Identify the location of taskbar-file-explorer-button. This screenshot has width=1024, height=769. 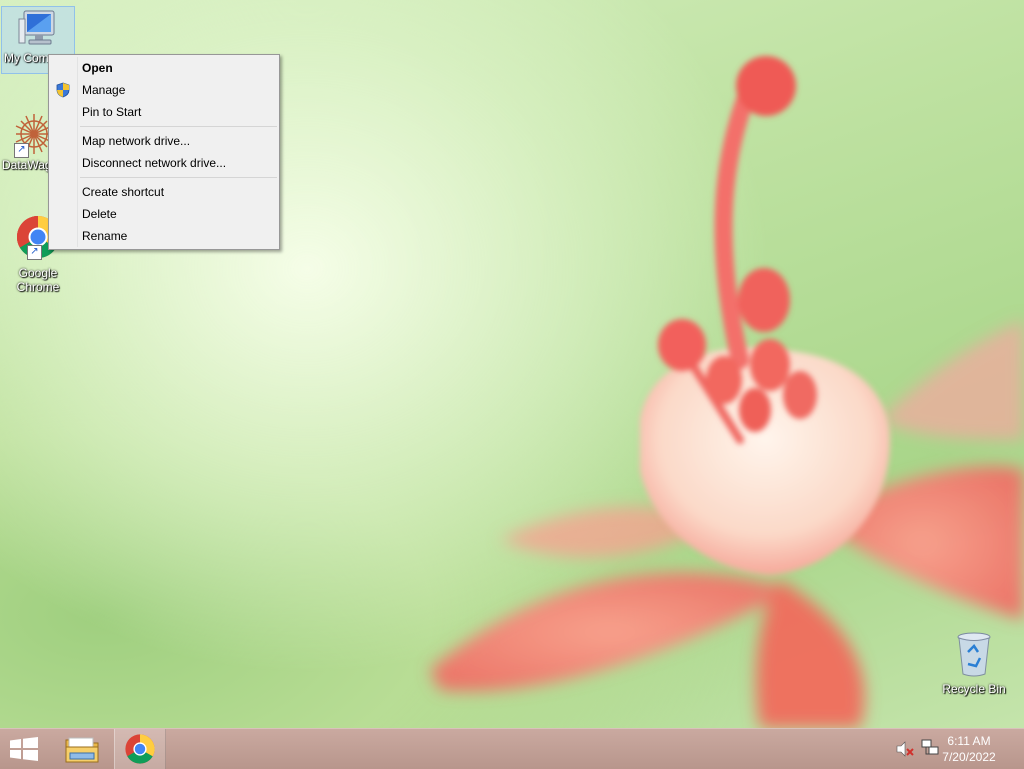
(82, 749).